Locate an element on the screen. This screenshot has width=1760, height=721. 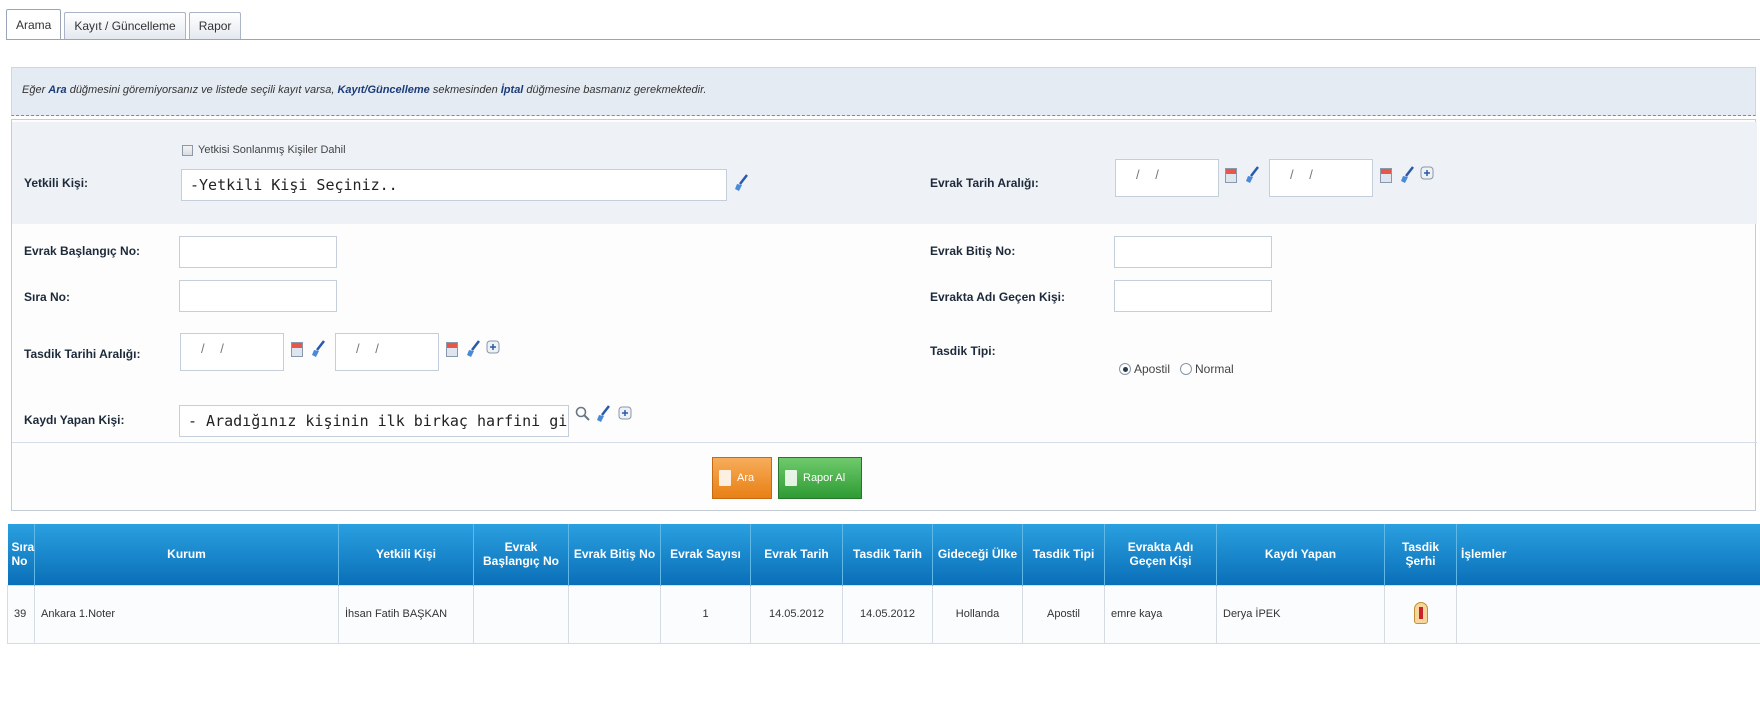
tasdik-tipi-apostil-label: Apostil is located at coordinates (1152, 369).